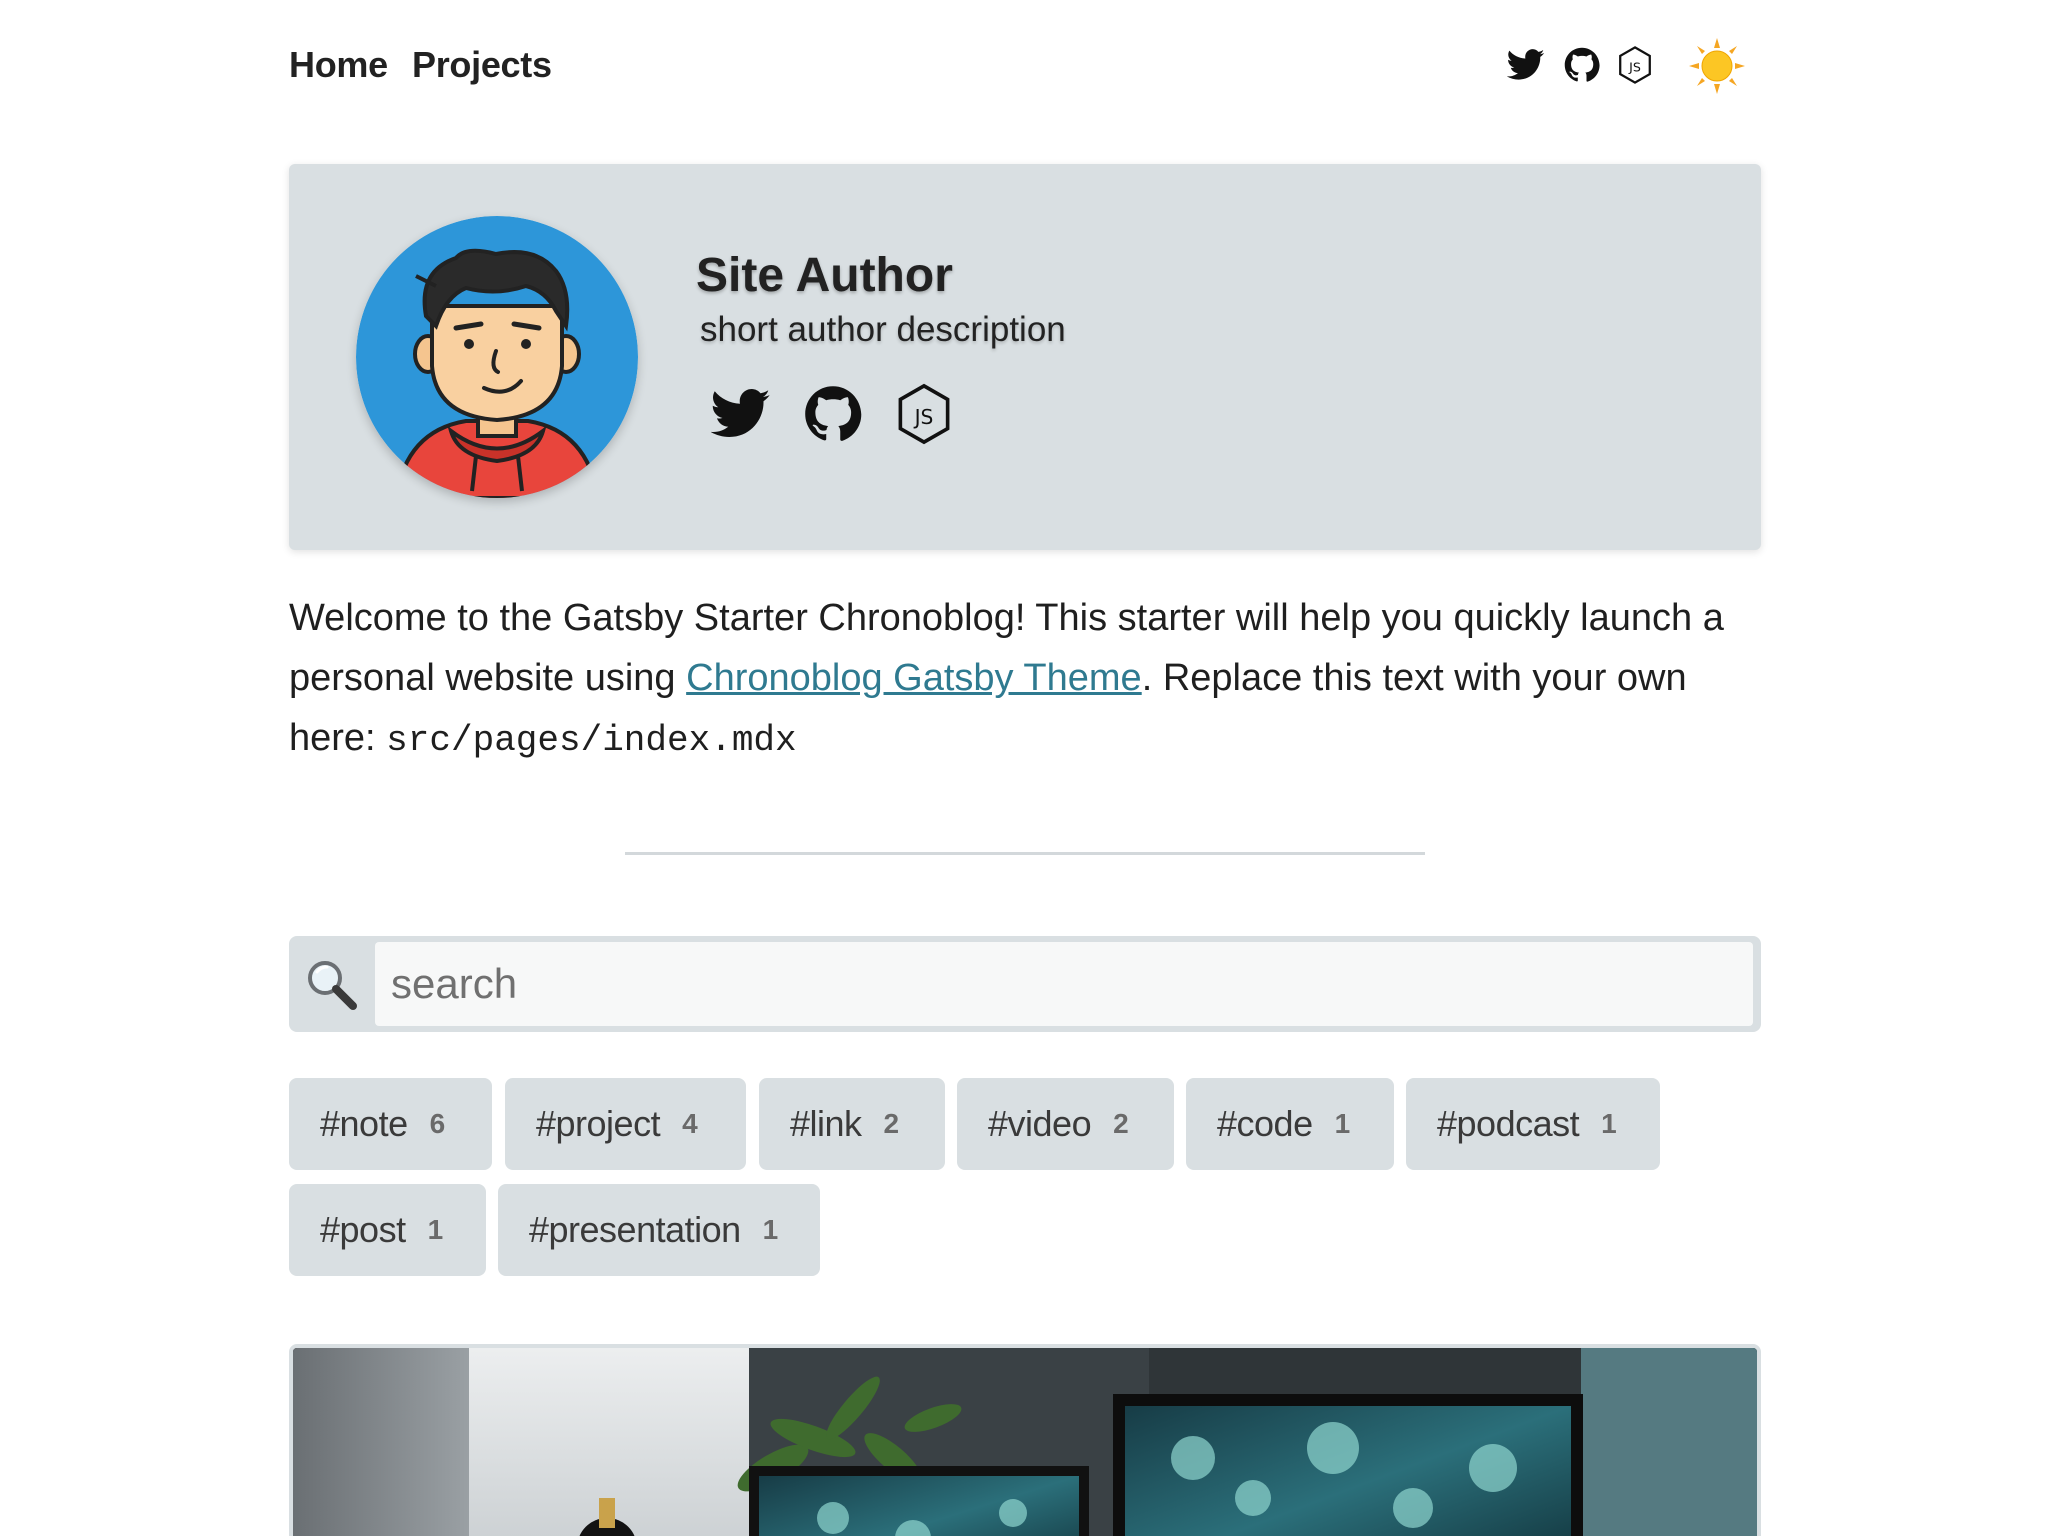  Describe the element at coordinates (1040, 1123) in the screenshot. I see `tag-label: #video` at that location.